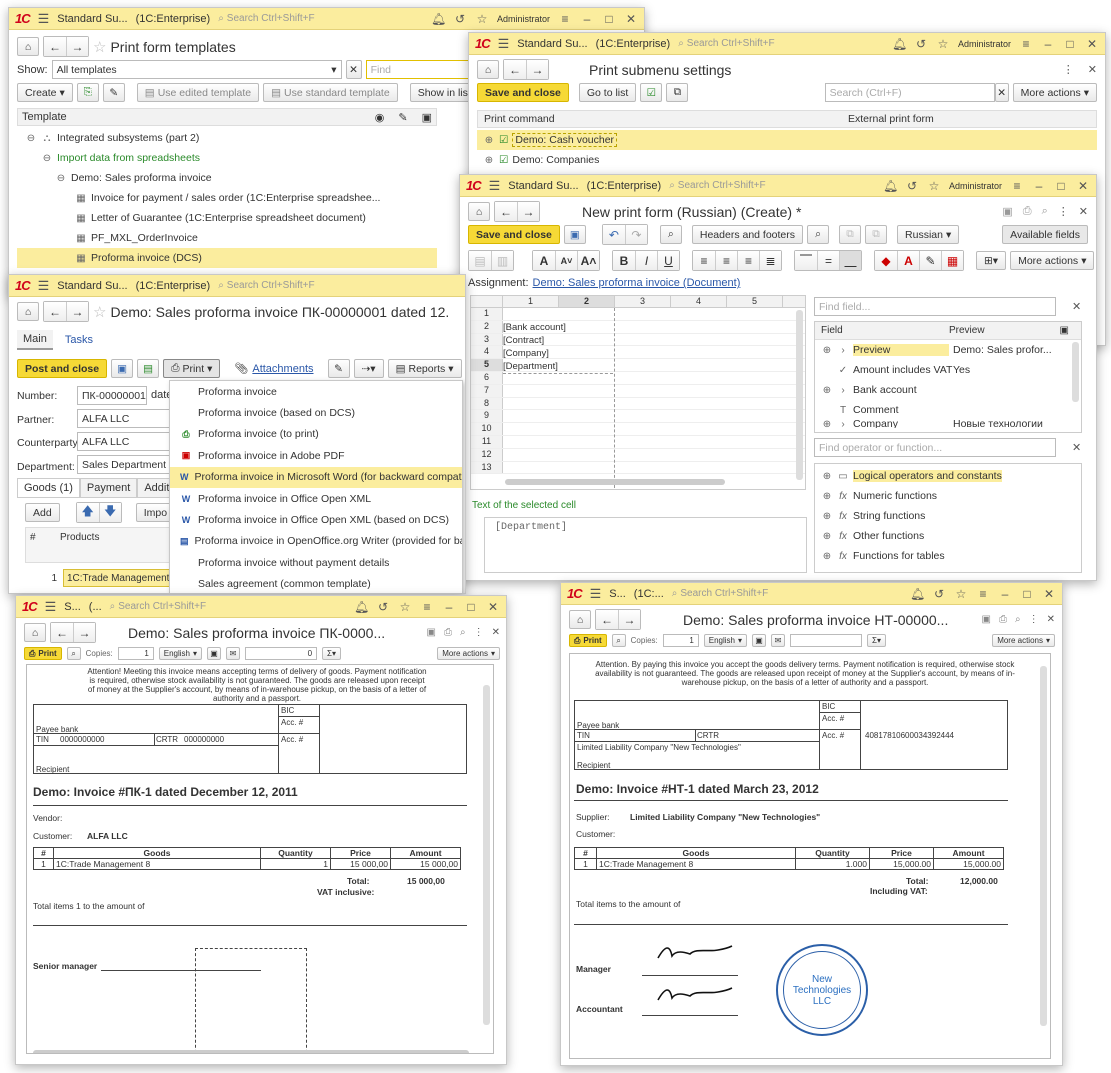 Image resolution: width=1111 pixels, height=1073 pixels. What do you see at coordinates (1054, 92) in the screenshot?
I see `more-actions-button: More actions ▾` at bounding box center [1054, 92].